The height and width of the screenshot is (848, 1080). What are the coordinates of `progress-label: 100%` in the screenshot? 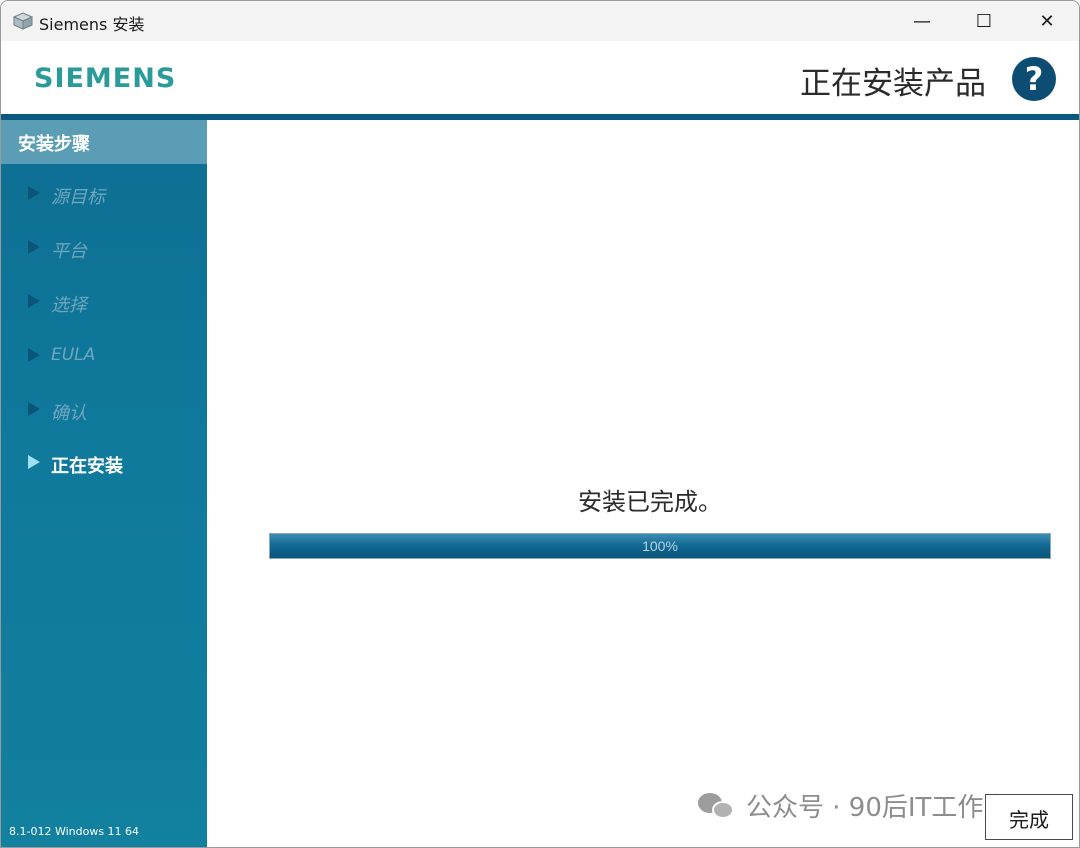 It's located at (660, 546).